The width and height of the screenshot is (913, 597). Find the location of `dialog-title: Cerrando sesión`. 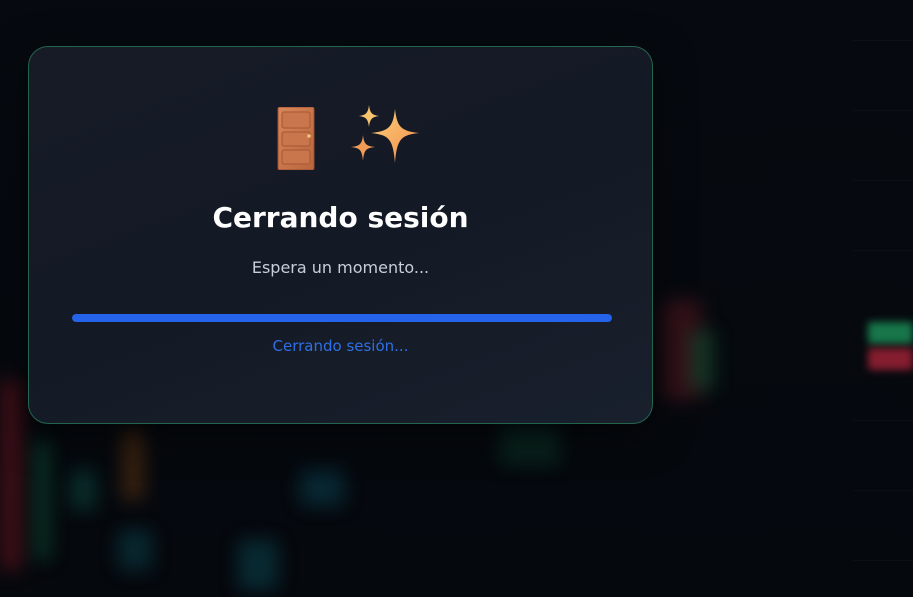

dialog-title: Cerrando sesión is located at coordinates (340, 217).